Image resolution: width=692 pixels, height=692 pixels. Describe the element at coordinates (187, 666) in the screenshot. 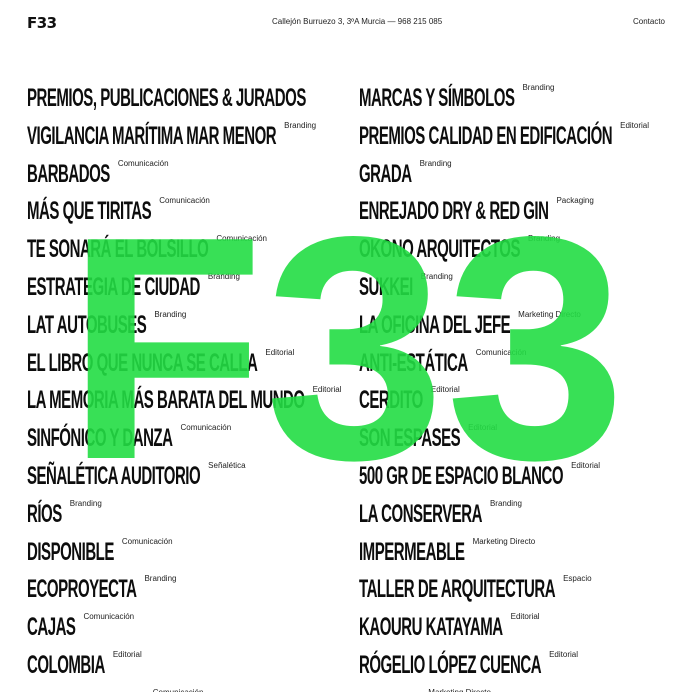

I see `project-item: Colombia Editorial` at that location.